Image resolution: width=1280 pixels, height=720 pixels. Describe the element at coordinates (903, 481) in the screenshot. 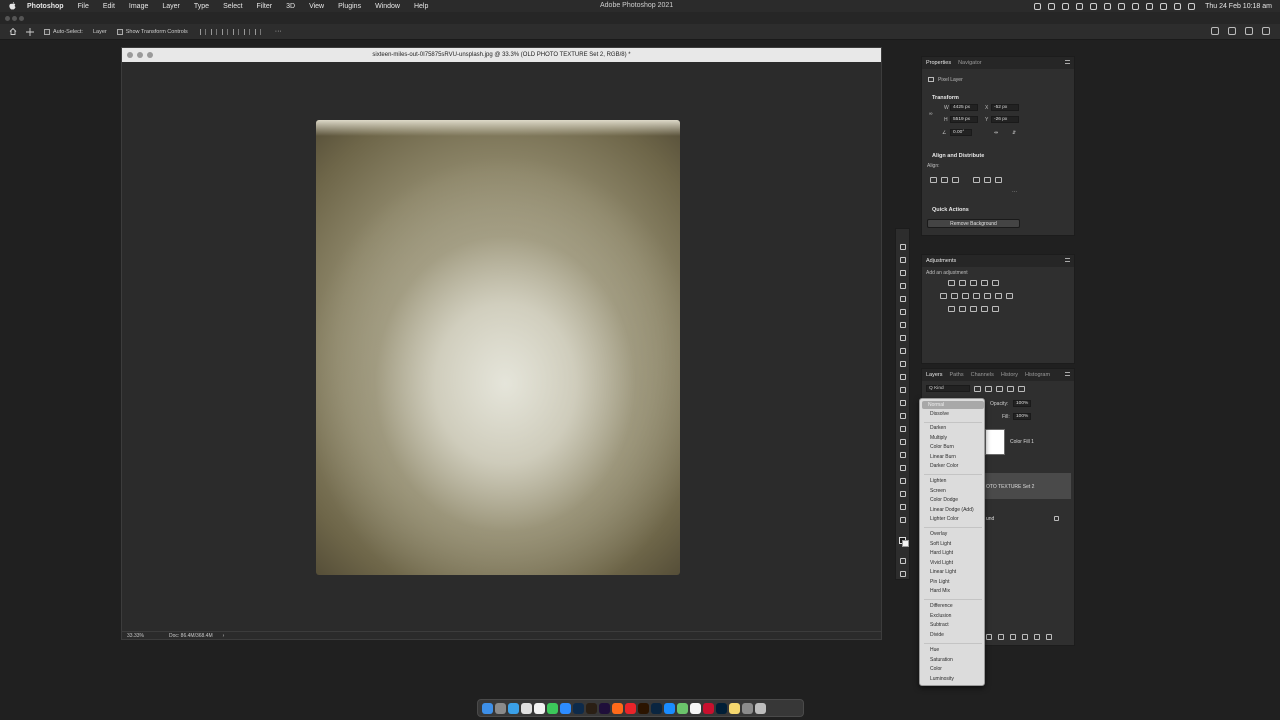

I see `rectangle-tool-icon` at that location.